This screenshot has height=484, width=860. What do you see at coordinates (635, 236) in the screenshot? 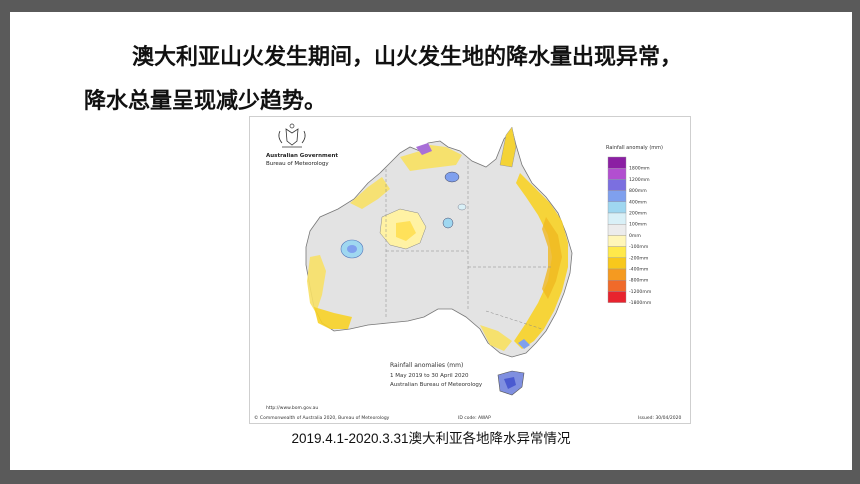
I see `legend-label: 0mm` at bounding box center [635, 236].